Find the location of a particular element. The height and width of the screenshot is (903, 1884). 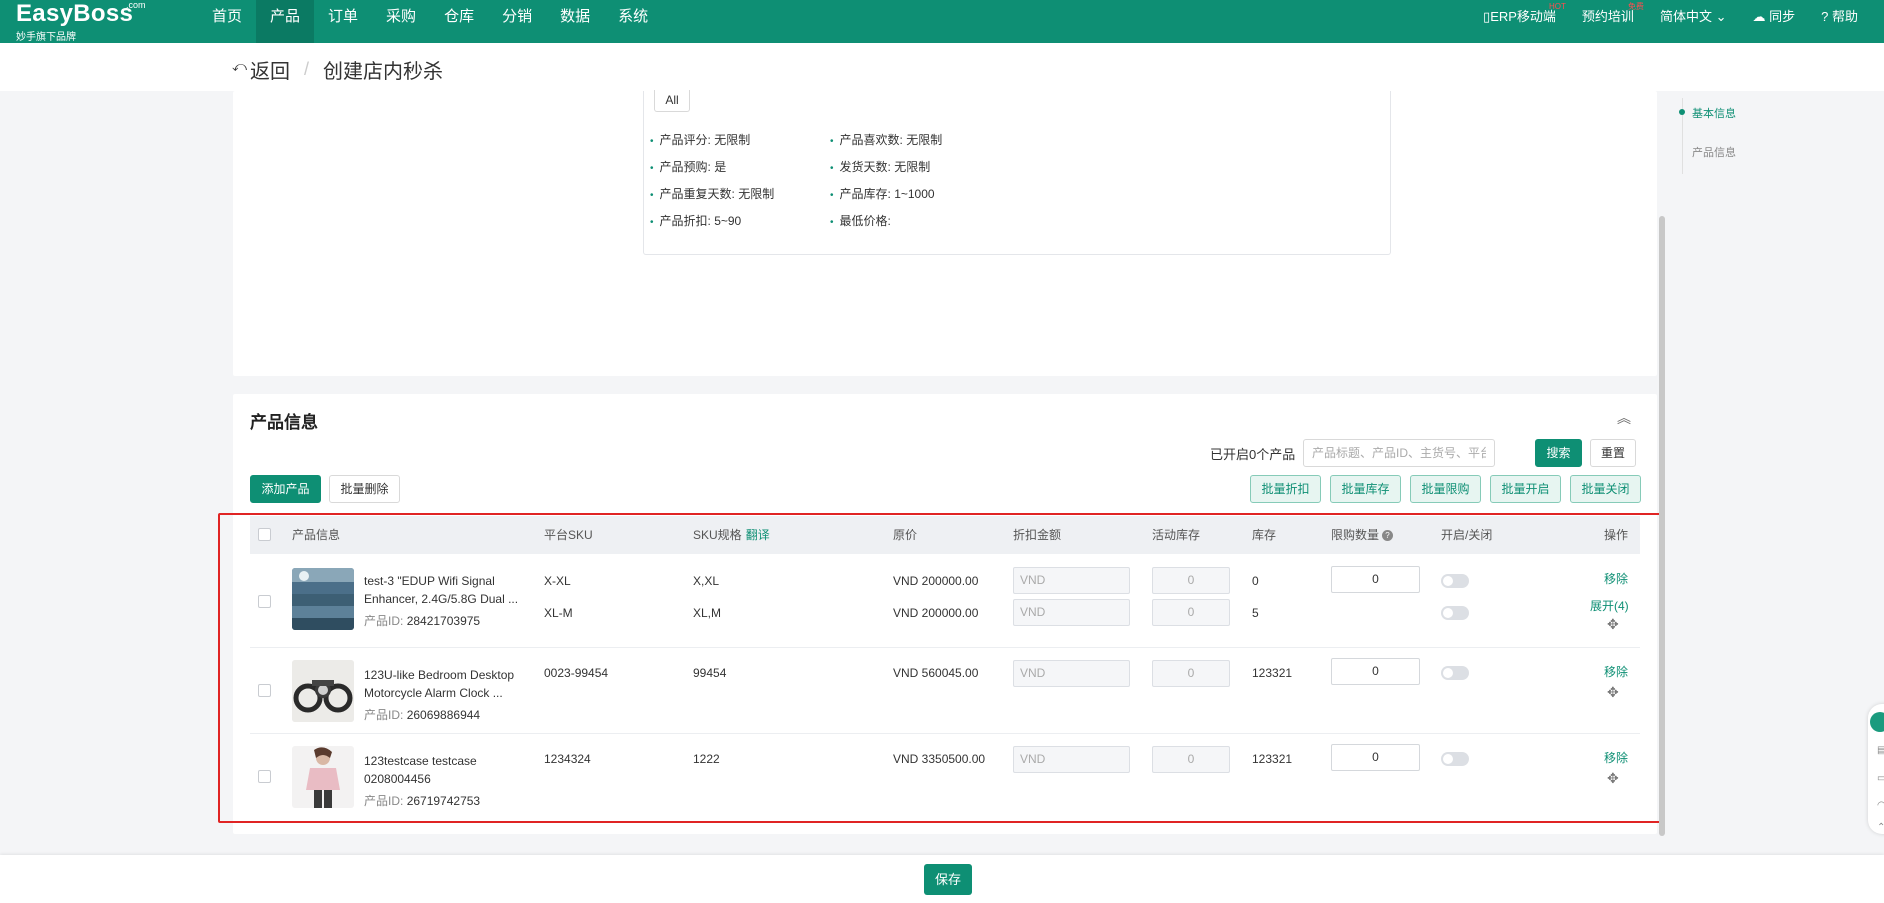

section-title: 产品信息 is located at coordinates (284, 422).